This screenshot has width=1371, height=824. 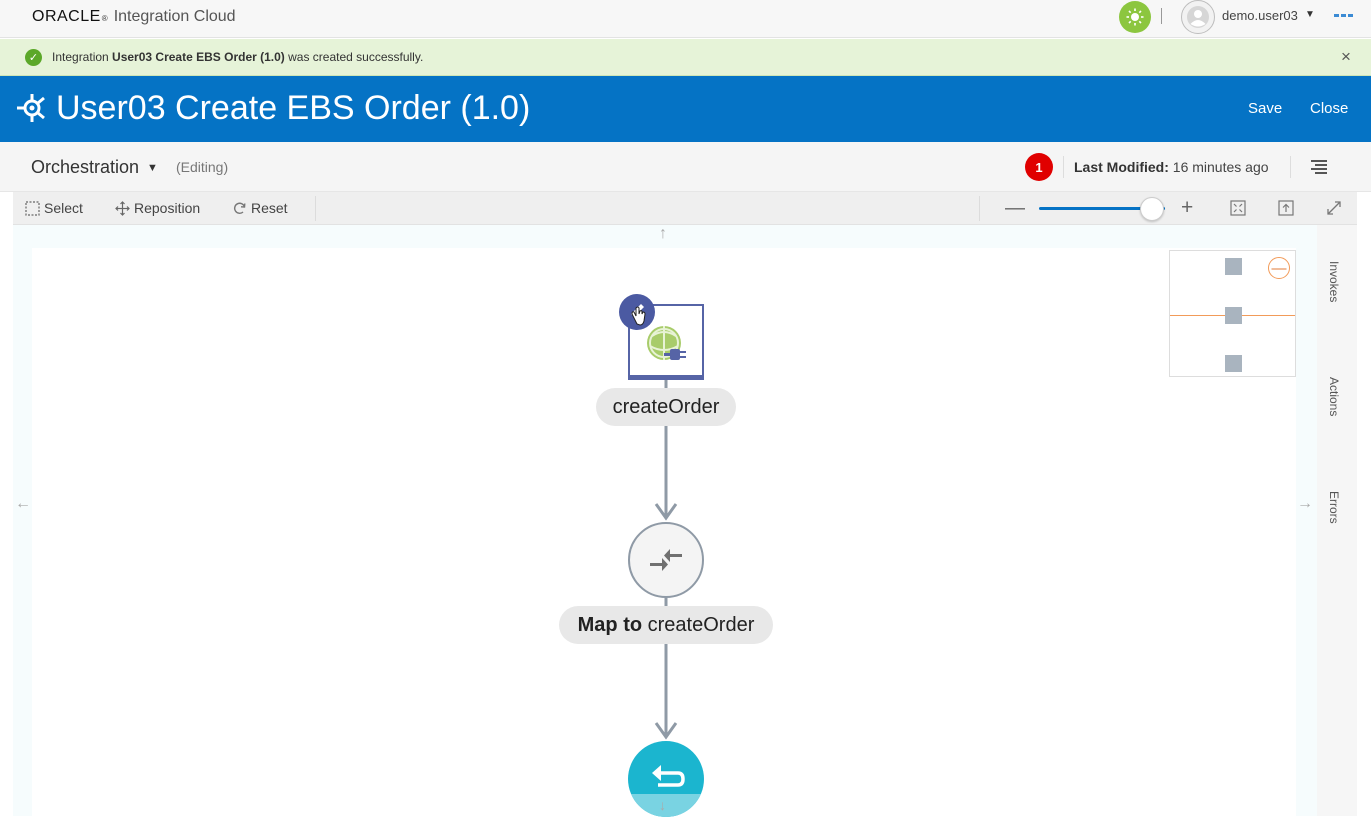 I want to click on sun-icon, so click(x=1135, y=17).